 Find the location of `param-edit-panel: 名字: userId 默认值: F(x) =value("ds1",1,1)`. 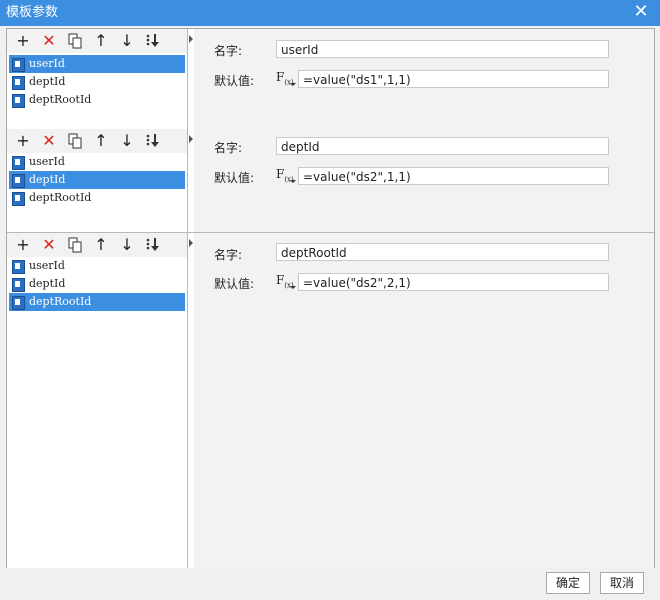

param-edit-panel: 名字: userId 默认值: F(x) =value("ds1",1,1) is located at coordinates (424, 79).